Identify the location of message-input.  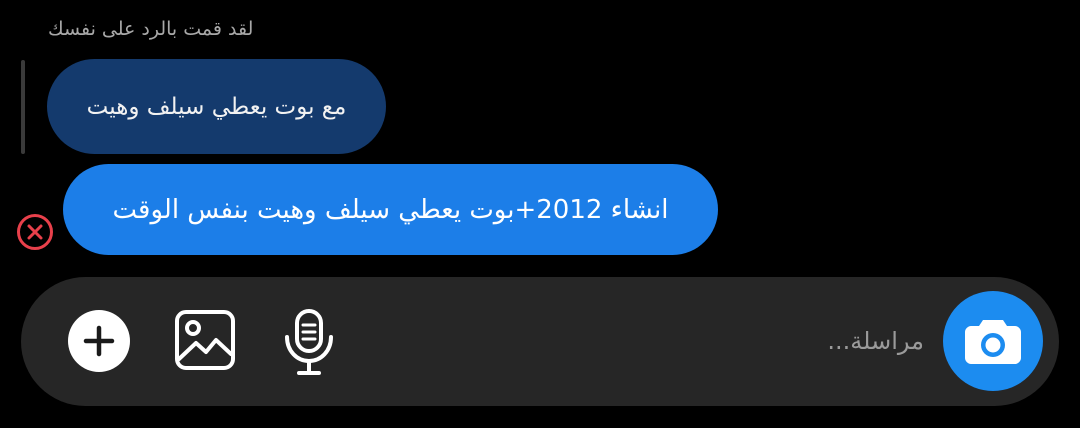
(642, 341).